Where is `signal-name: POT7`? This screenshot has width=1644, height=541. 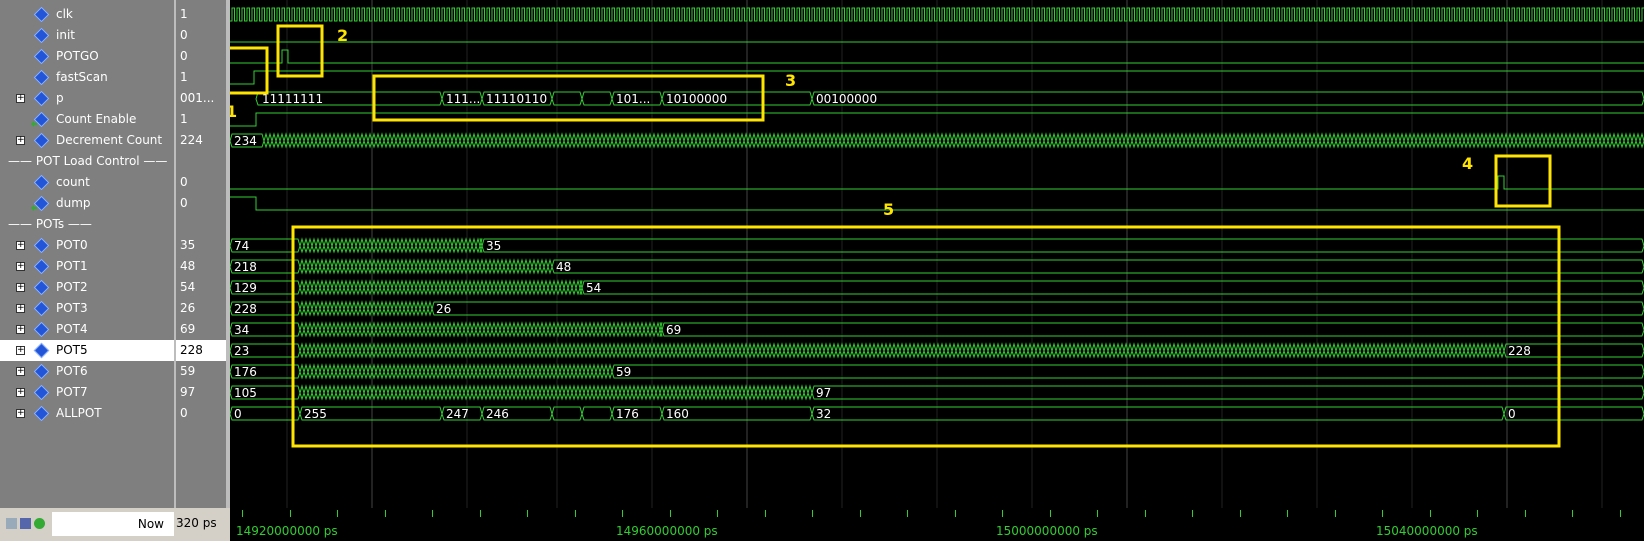
signal-name: POT7 is located at coordinates (72, 392).